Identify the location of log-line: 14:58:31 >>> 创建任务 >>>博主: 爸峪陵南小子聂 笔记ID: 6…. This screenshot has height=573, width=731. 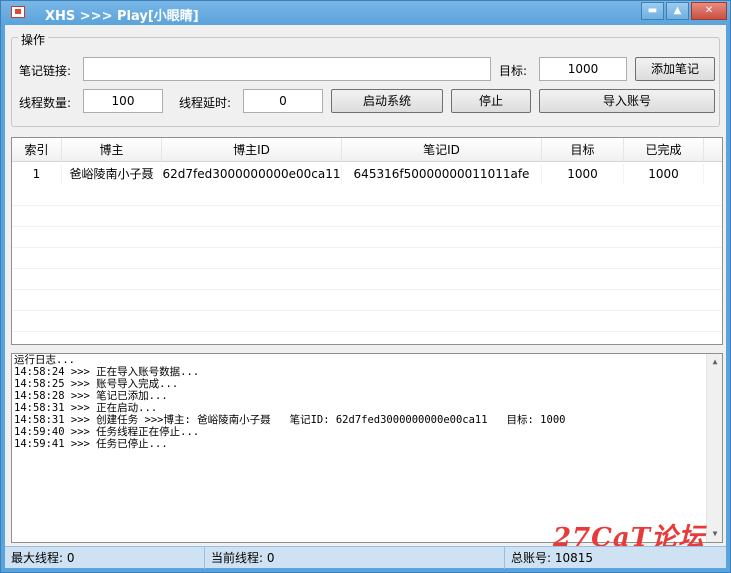
(290, 420).